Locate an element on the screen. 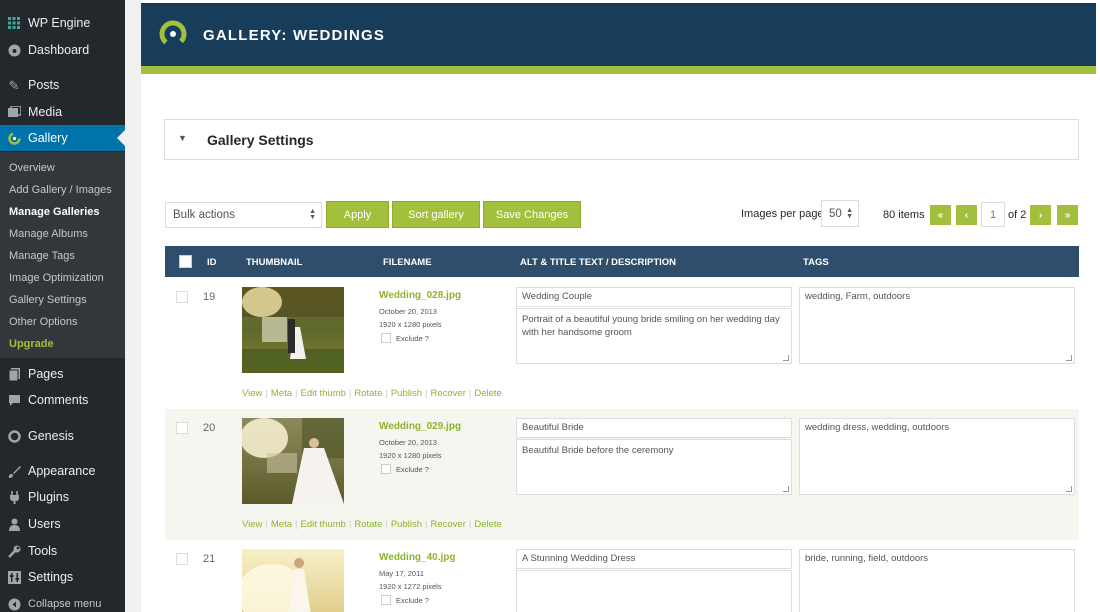 This screenshot has height=612, width=1100. alt-title-input: Beautiful Bride is located at coordinates (654, 428).